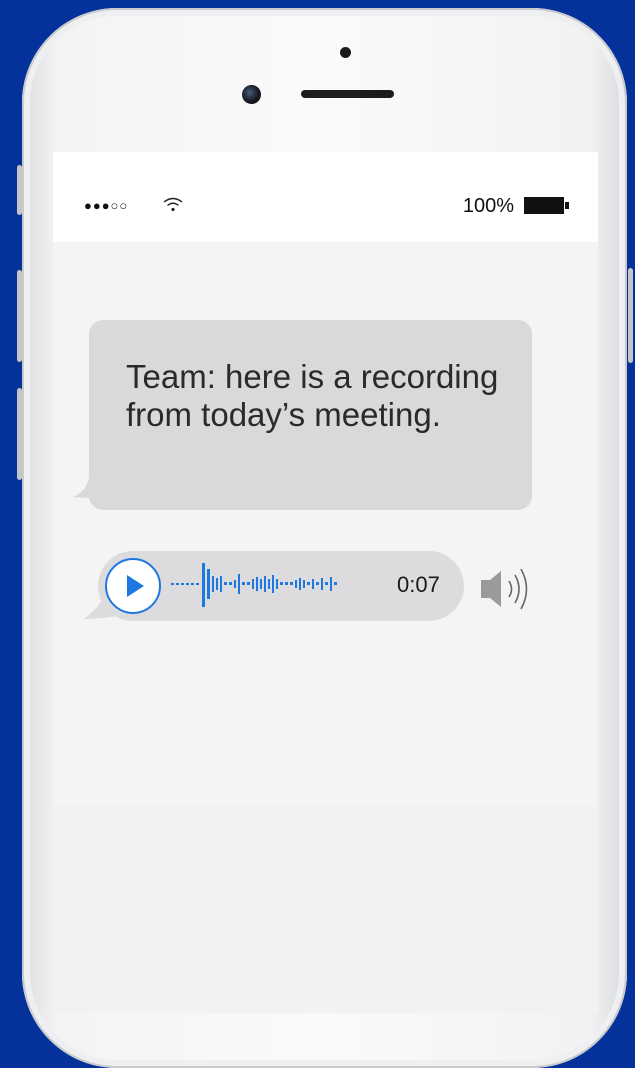 Image resolution: width=635 pixels, height=1068 pixels. What do you see at coordinates (106, 205) in the screenshot?
I see `signal-strength: ●●●○○` at bounding box center [106, 205].